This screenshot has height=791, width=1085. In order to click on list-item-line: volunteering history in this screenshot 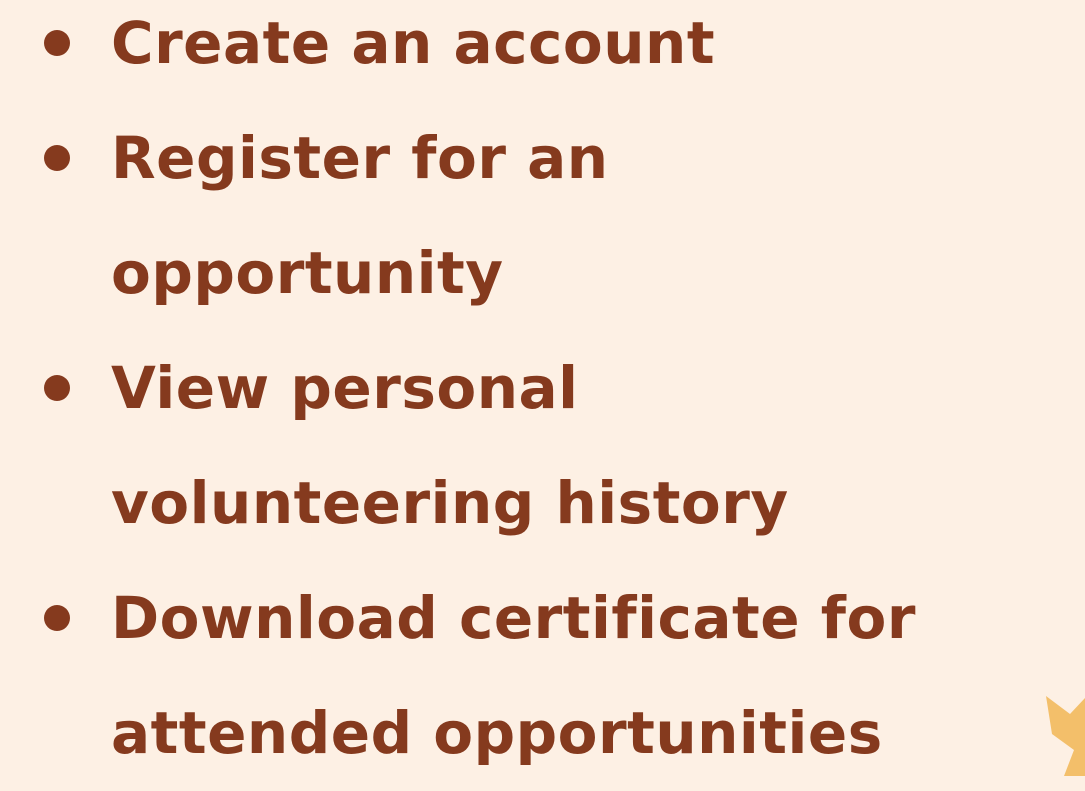, I will do `click(450, 503)`.